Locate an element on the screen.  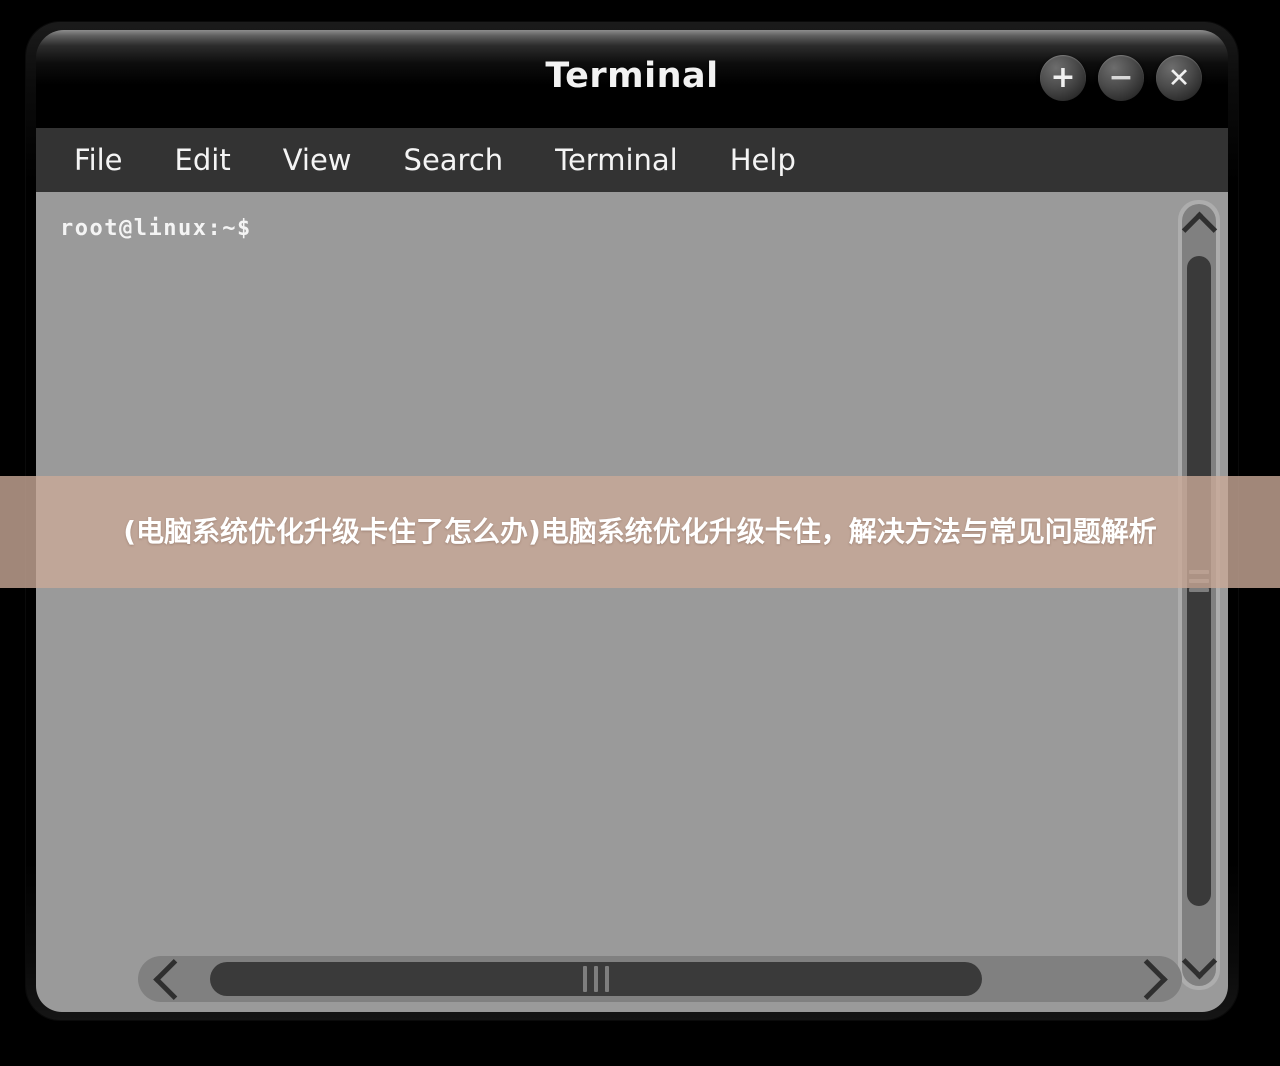
horizontal-thumb-grip-icon is located at coordinates (596, 979).